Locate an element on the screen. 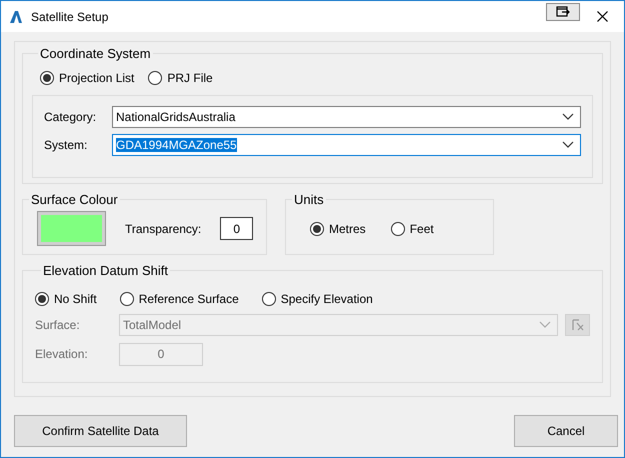 The height and width of the screenshot is (458, 625). transparency-label: Transparency: is located at coordinates (163, 229).